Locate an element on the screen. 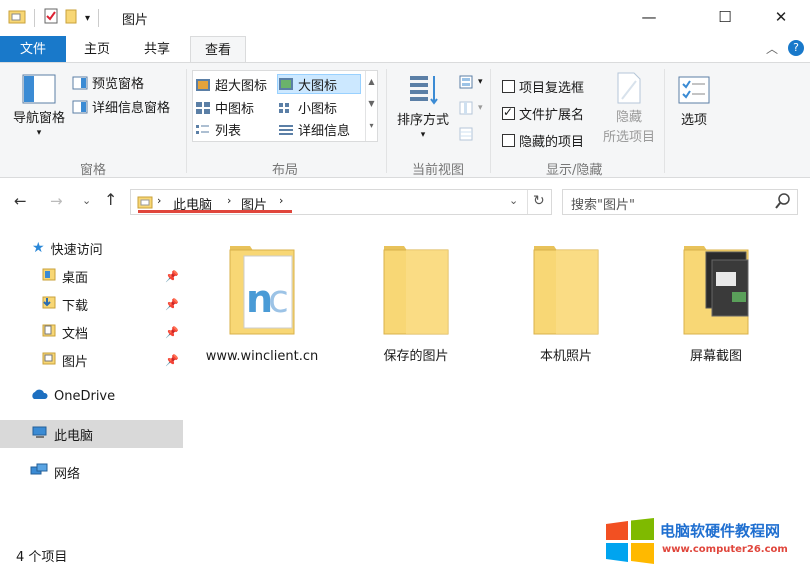  collapse-ribbon-icon: ︿ is located at coordinates (772, 48).